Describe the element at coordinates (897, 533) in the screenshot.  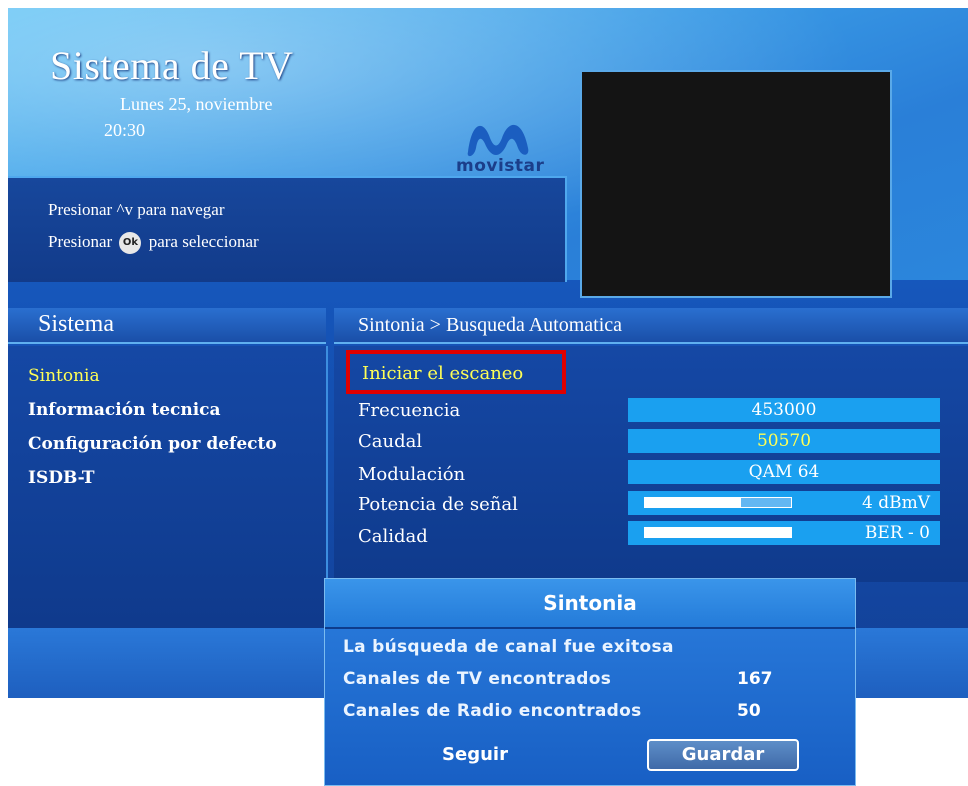
I see `quality-value: BER - 0` at that location.